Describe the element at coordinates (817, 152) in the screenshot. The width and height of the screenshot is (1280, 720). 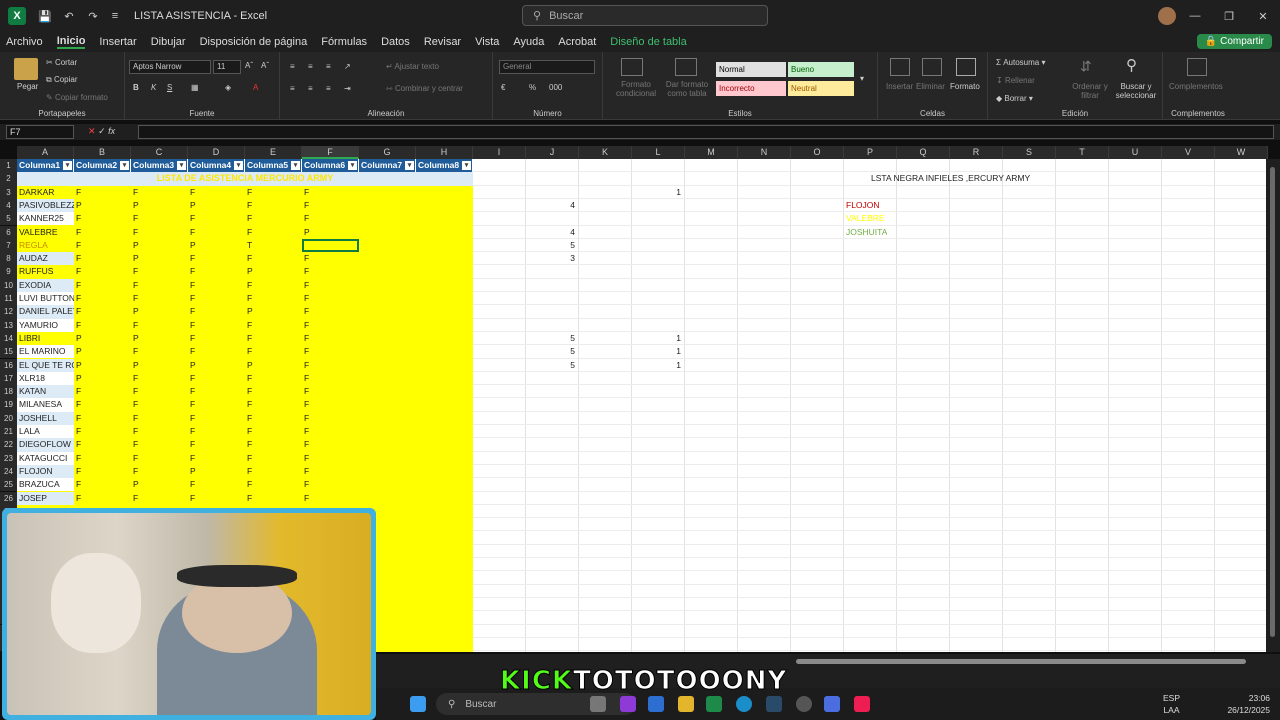
I see `column-header-o: O` at that location.